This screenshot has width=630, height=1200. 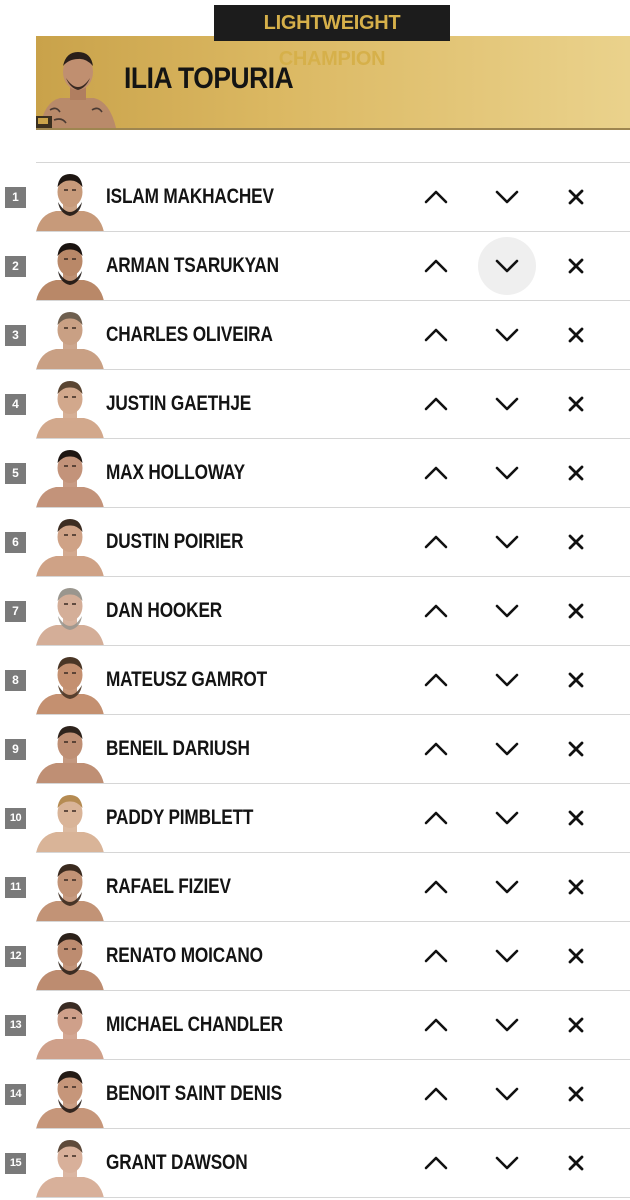 What do you see at coordinates (194, 1094) in the screenshot?
I see `fighter-name: BENOIT SAINT DENIS` at bounding box center [194, 1094].